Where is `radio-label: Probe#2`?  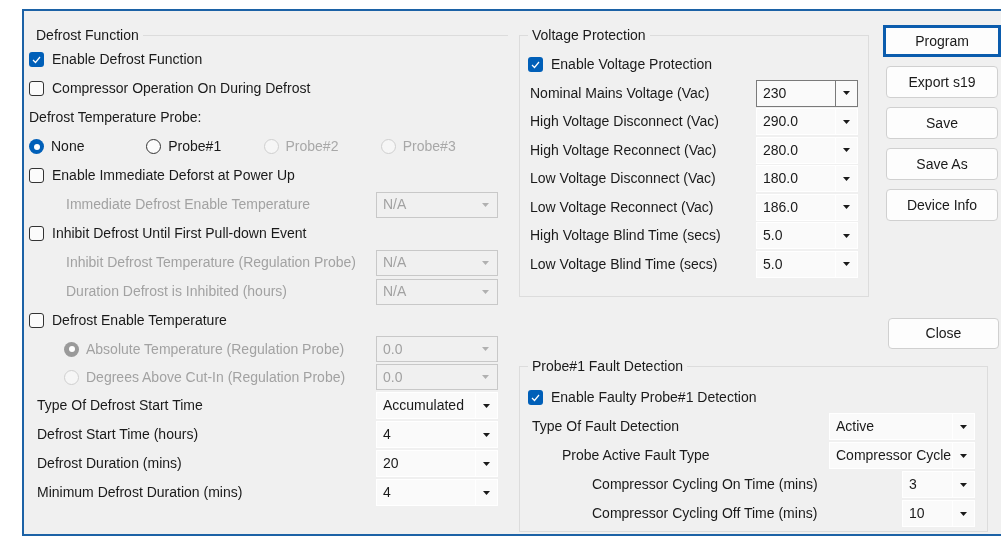
radio-label: Probe#2 is located at coordinates (312, 146).